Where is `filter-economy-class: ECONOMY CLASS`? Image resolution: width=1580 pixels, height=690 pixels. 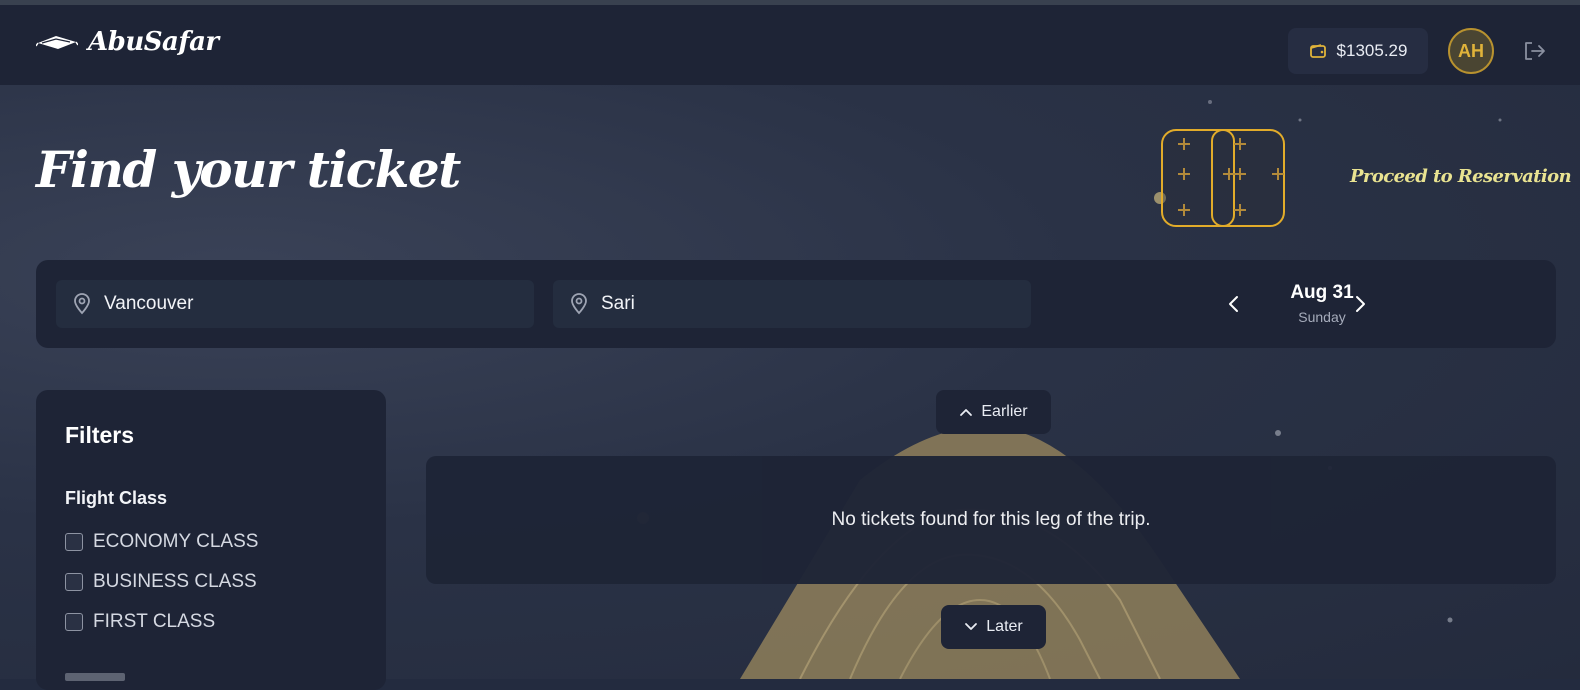 filter-economy-class: ECONOMY CLASS is located at coordinates (161, 542).